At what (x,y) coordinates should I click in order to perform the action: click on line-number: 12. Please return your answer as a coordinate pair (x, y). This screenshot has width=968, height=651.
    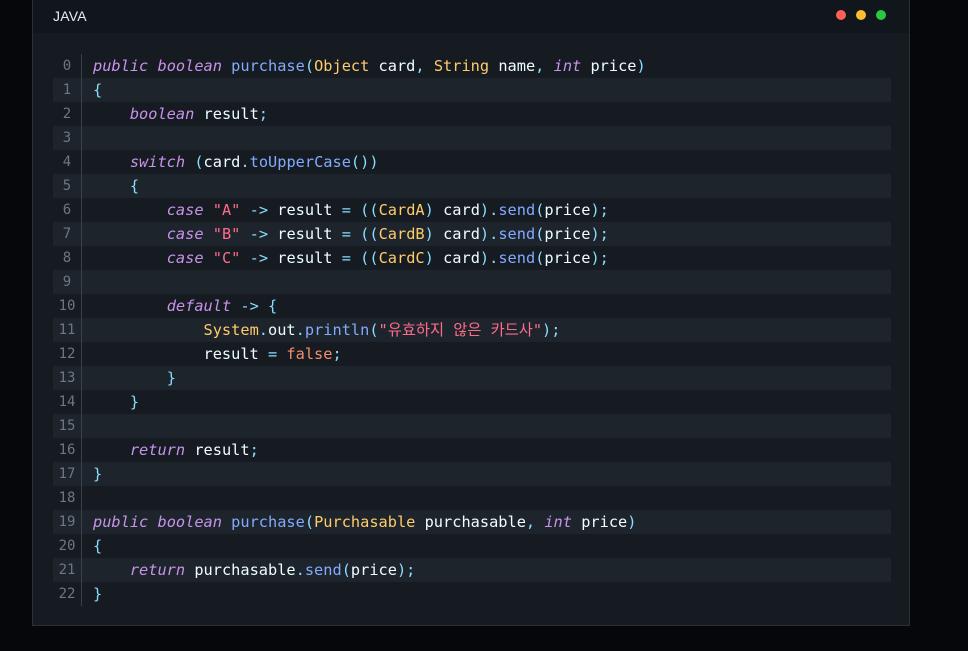
    Looking at the image, I should click on (67, 354).